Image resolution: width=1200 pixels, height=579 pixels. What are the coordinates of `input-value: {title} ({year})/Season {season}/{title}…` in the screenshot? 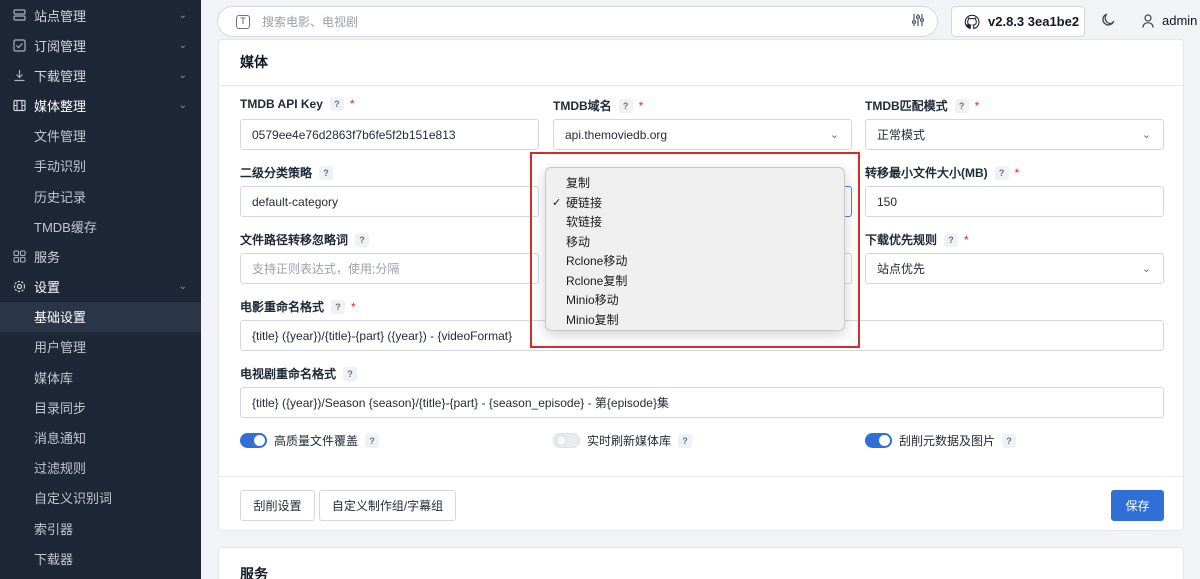 It's located at (460, 403).